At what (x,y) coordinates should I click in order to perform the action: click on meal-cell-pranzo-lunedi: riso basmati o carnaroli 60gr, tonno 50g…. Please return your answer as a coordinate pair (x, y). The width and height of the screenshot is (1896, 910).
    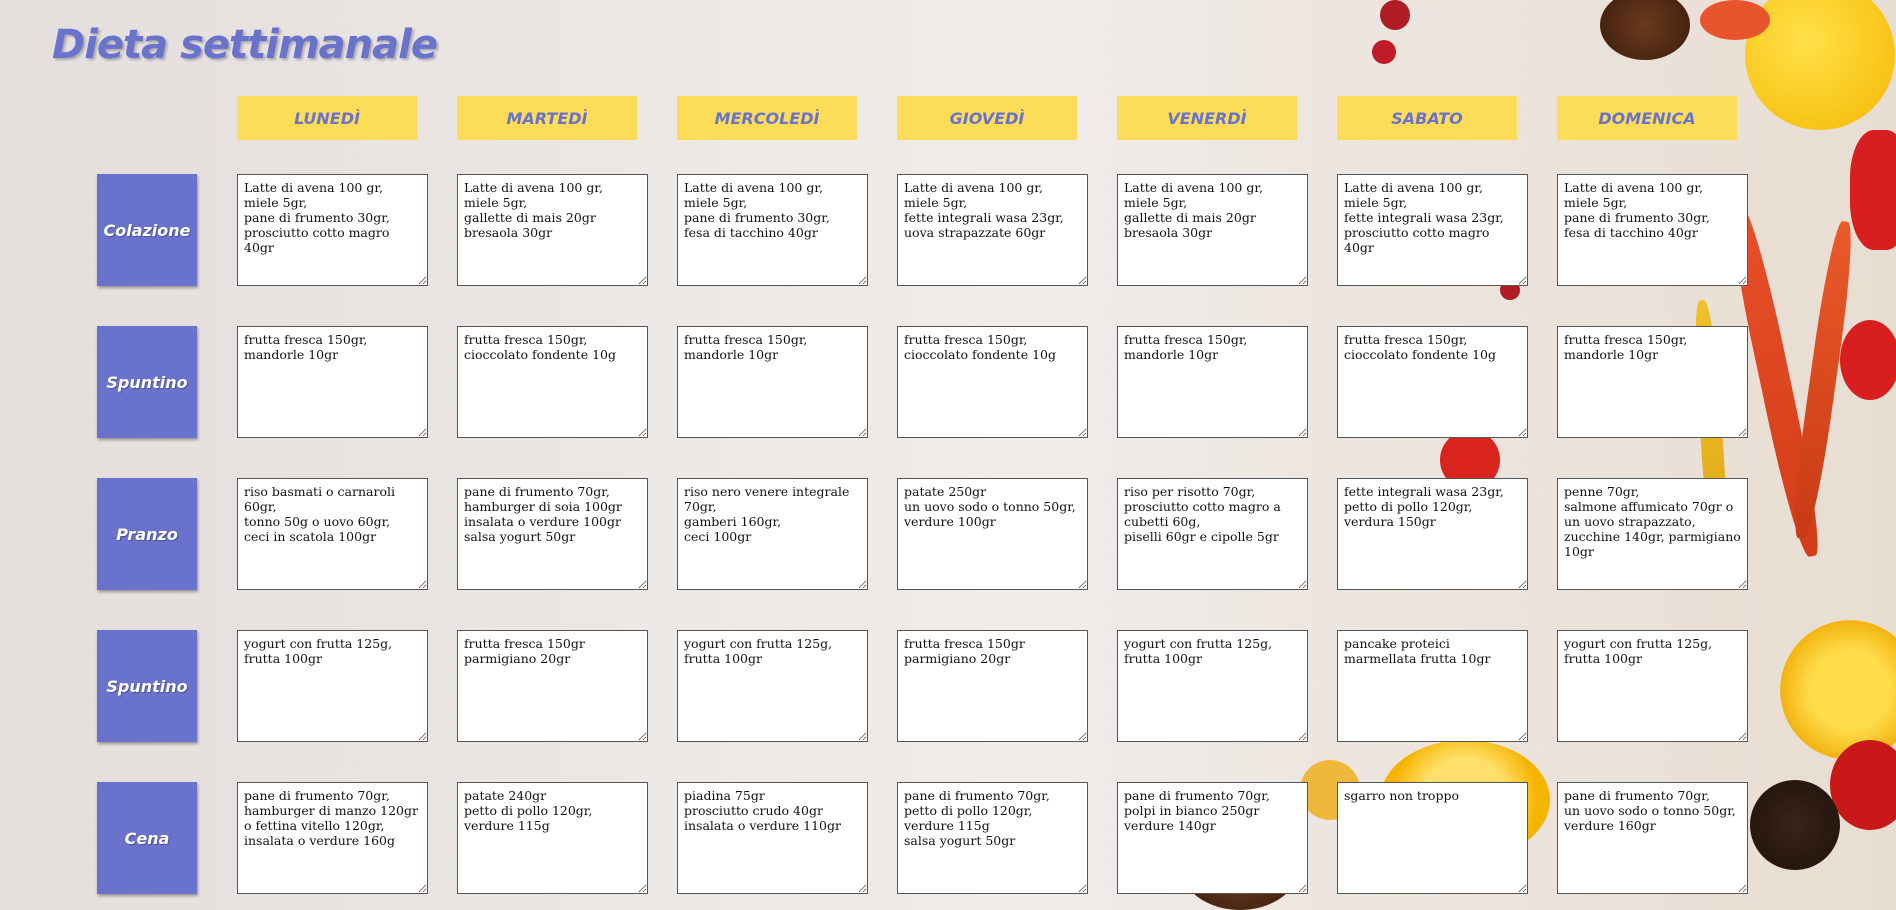
    Looking at the image, I should click on (332, 534).